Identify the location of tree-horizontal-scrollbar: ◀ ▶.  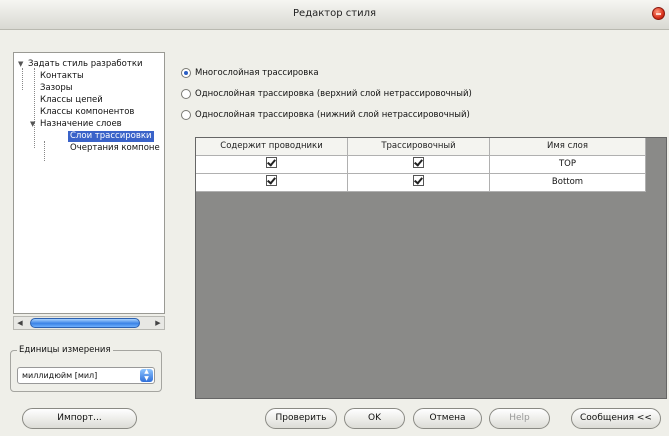
(89, 323).